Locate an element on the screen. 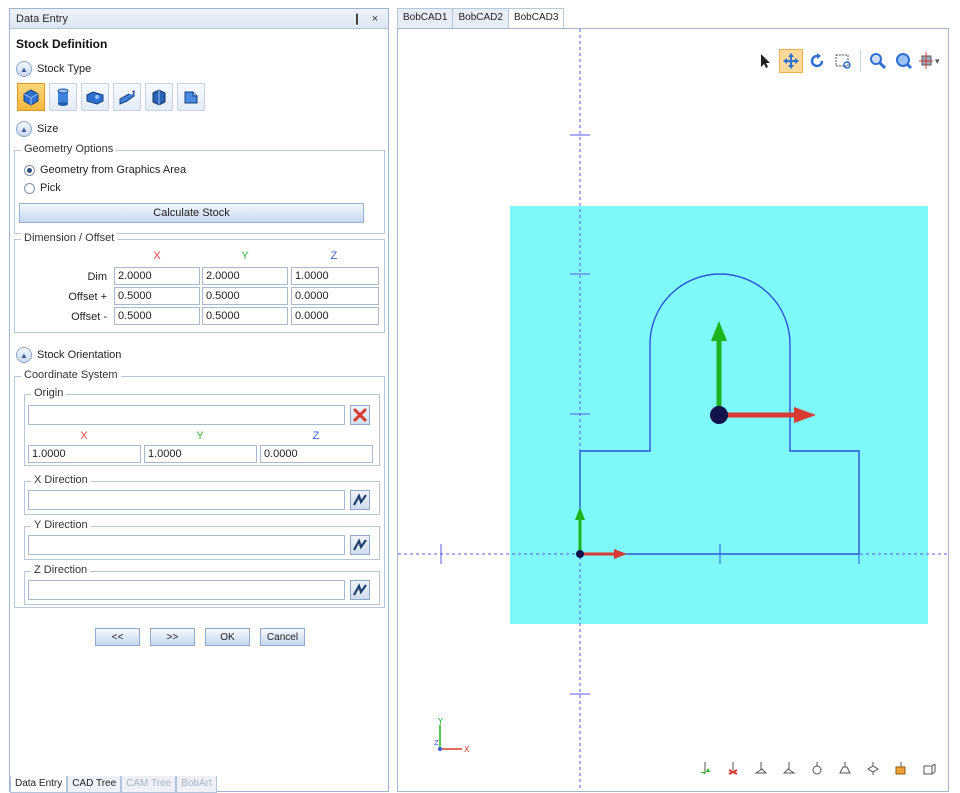  stock-orientation-header: ▲ Stock Orientation is located at coordinates (68, 355).